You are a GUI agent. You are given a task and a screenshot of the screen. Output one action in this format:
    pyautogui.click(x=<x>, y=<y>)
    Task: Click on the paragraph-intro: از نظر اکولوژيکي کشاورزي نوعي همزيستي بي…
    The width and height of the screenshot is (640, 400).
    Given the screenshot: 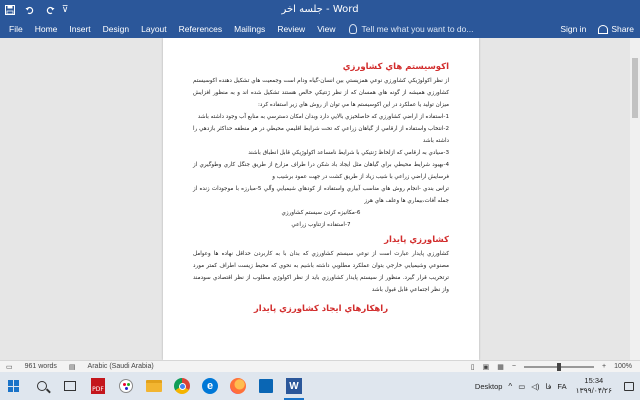 What is the action you would take?
    pyautogui.click(x=321, y=93)
    